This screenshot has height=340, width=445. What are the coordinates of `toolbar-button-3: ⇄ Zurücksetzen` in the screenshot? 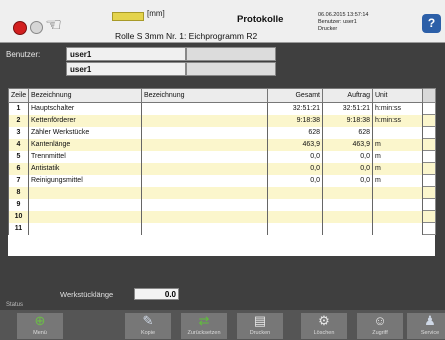 It's located at (204, 326).